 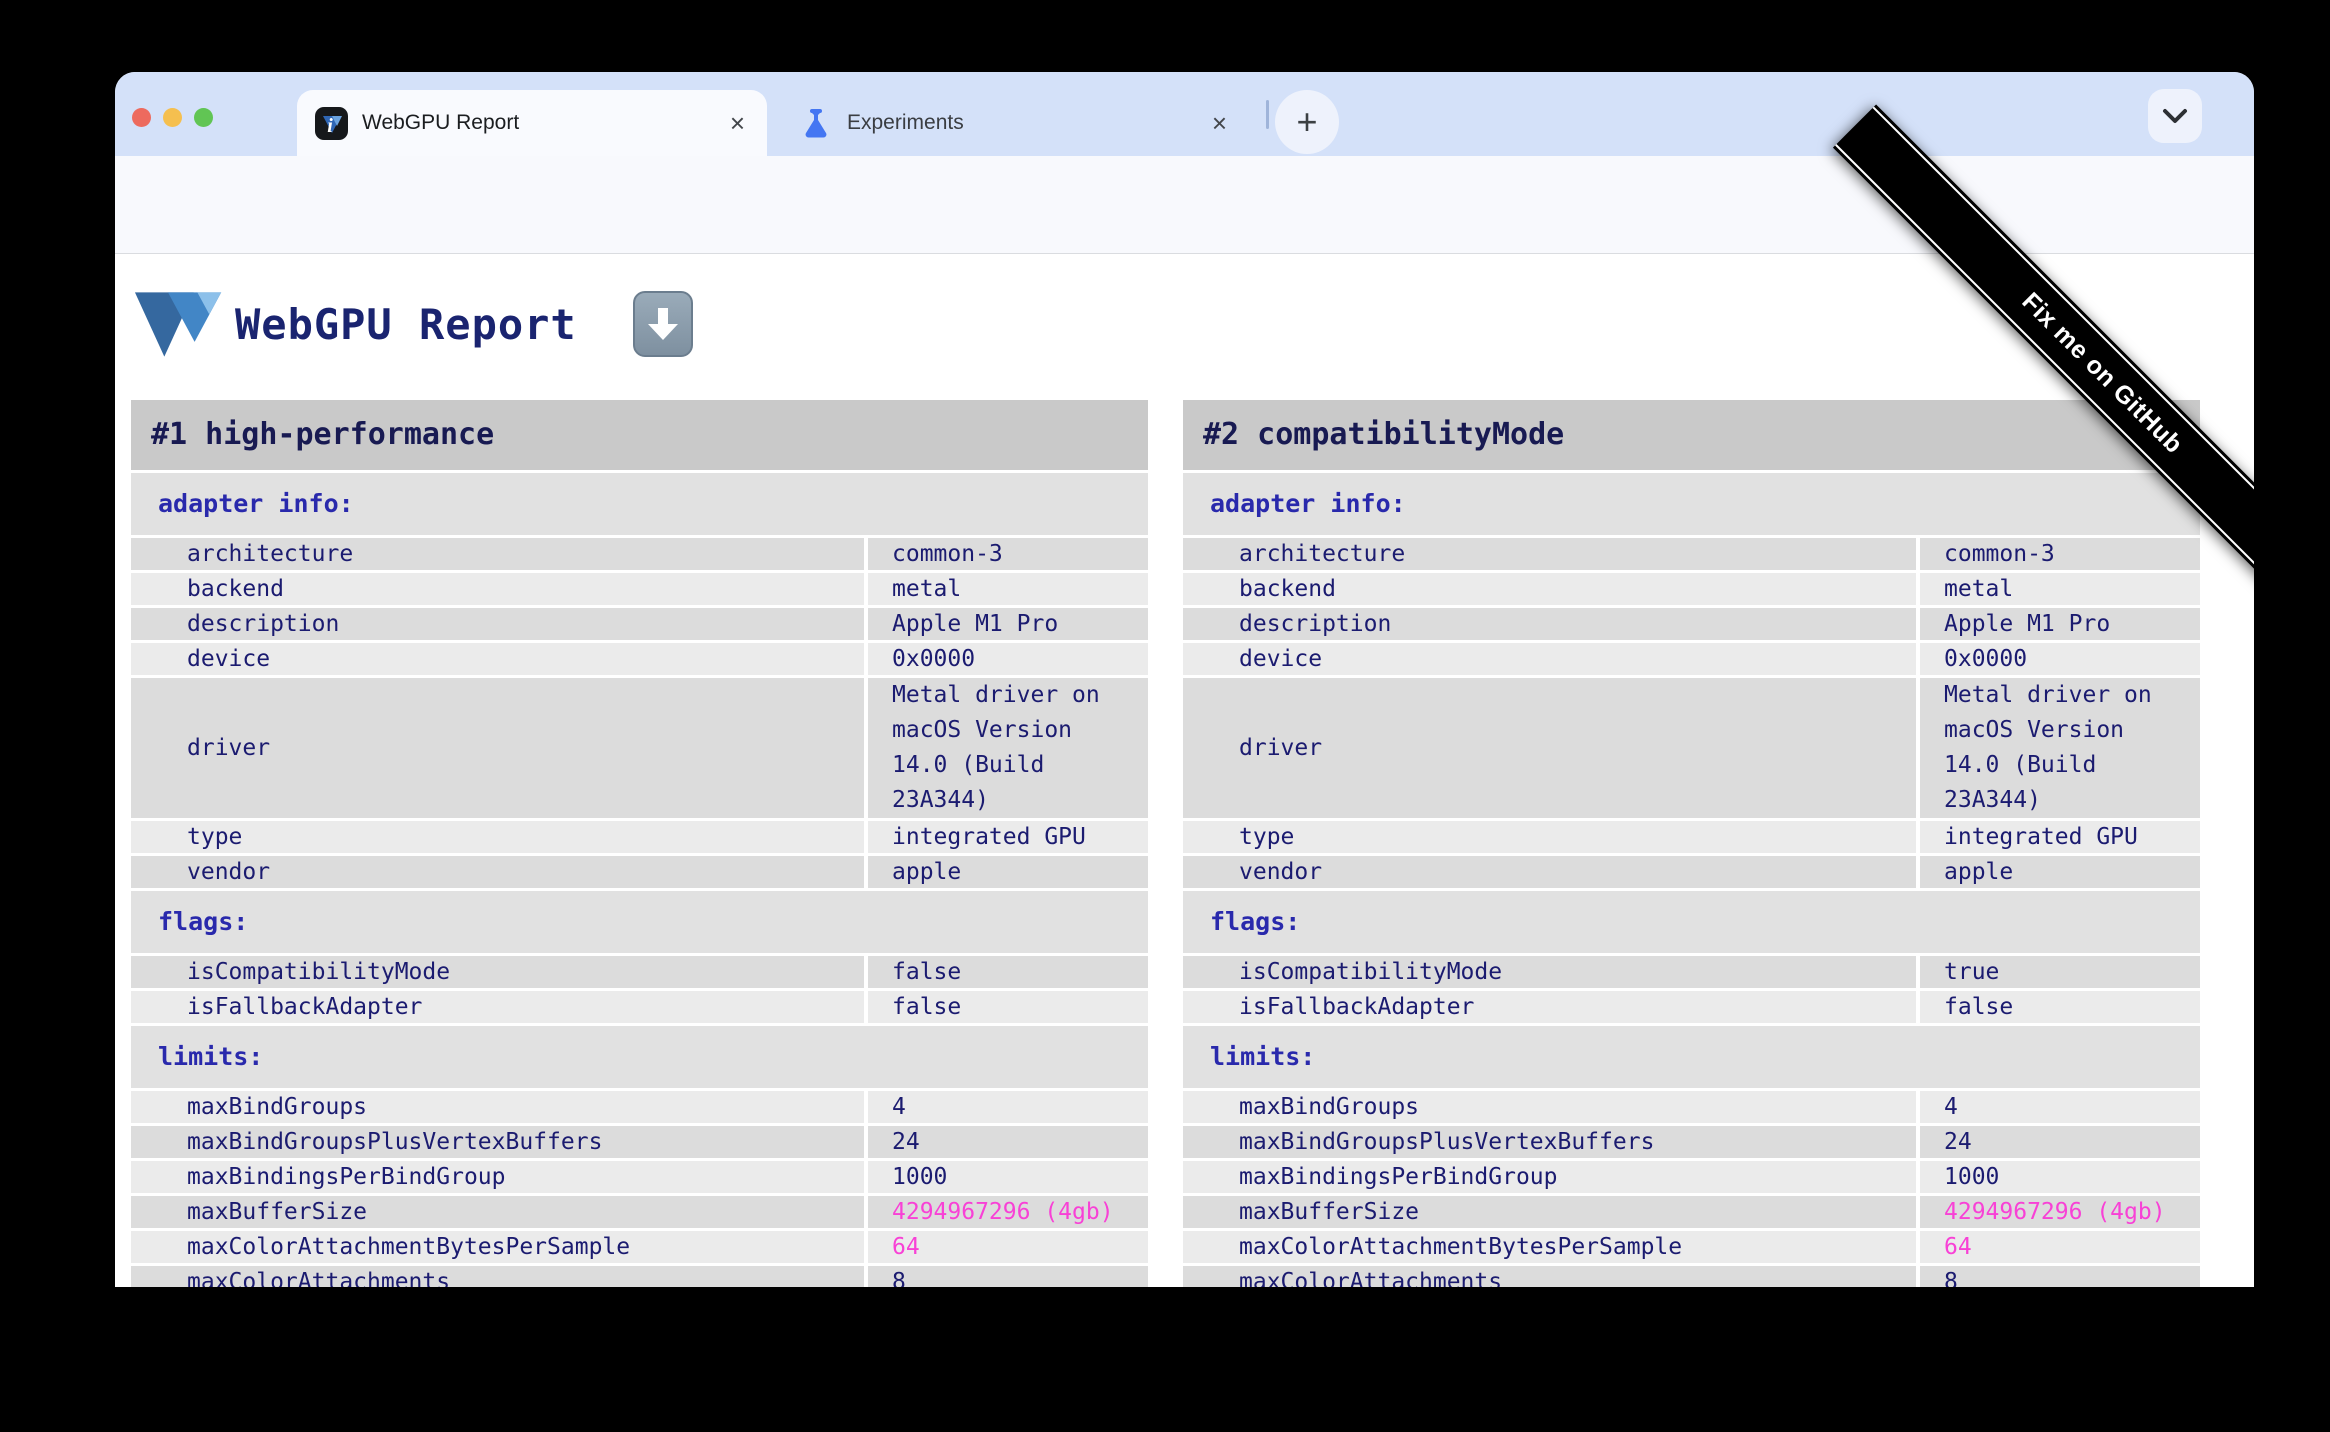 What do you see at coordinates (2060, 1007) in the screenshot?
I see `row-value: false` at bounding box center [2060, 1007].